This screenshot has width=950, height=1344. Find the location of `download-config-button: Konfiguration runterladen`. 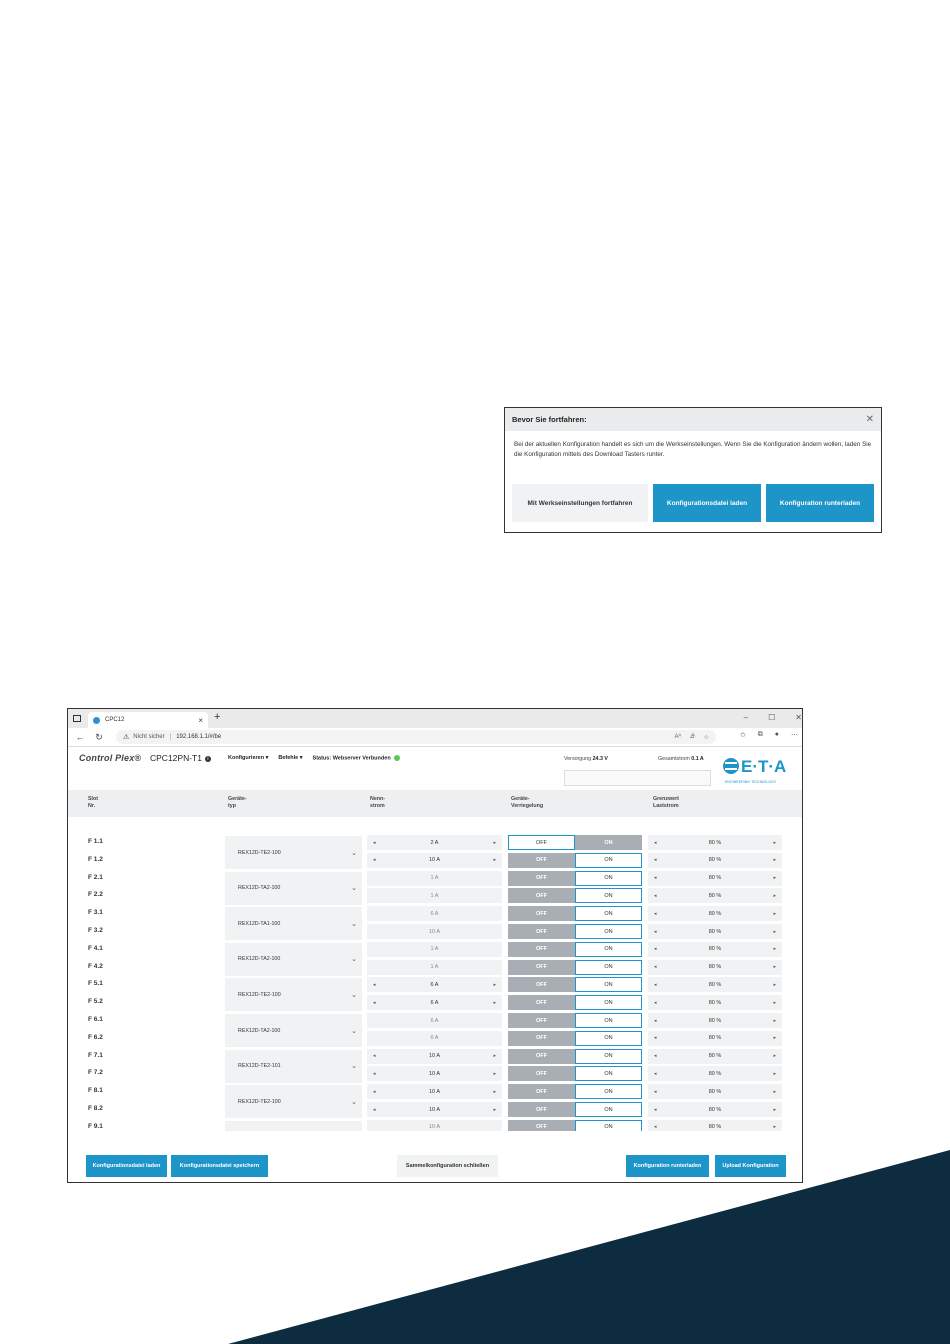

download-config-button: Konfiguration runterladen is located at coordinates (667, 1166).